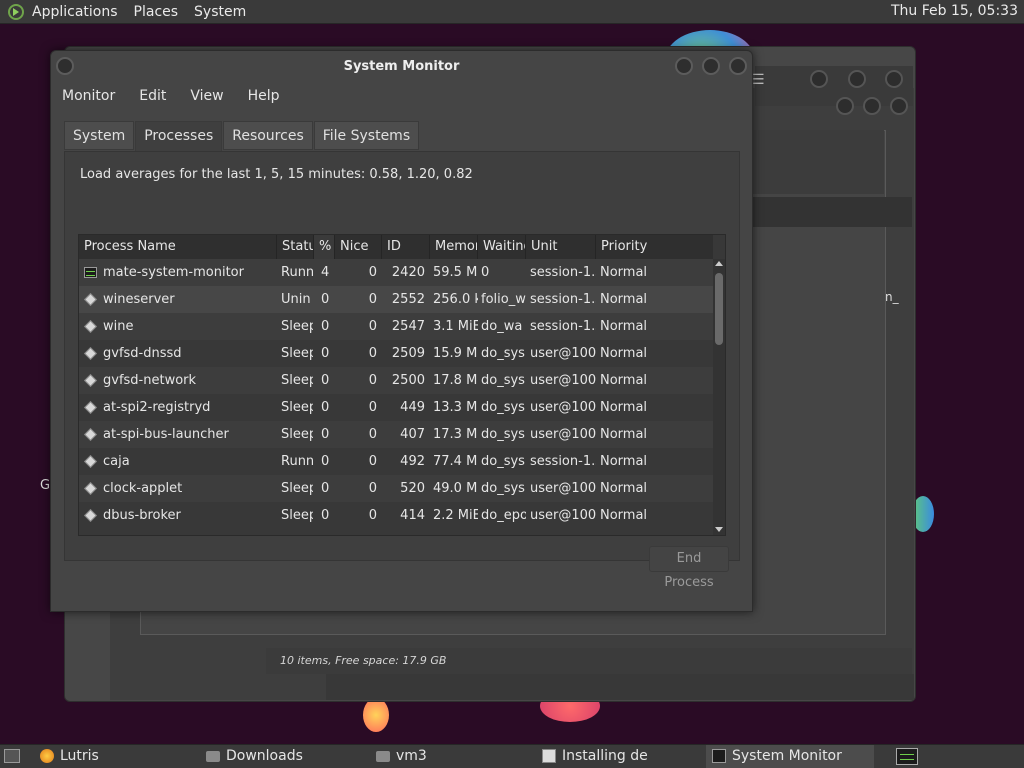  I want to click on mate-menu-icon, so click(16, 11).